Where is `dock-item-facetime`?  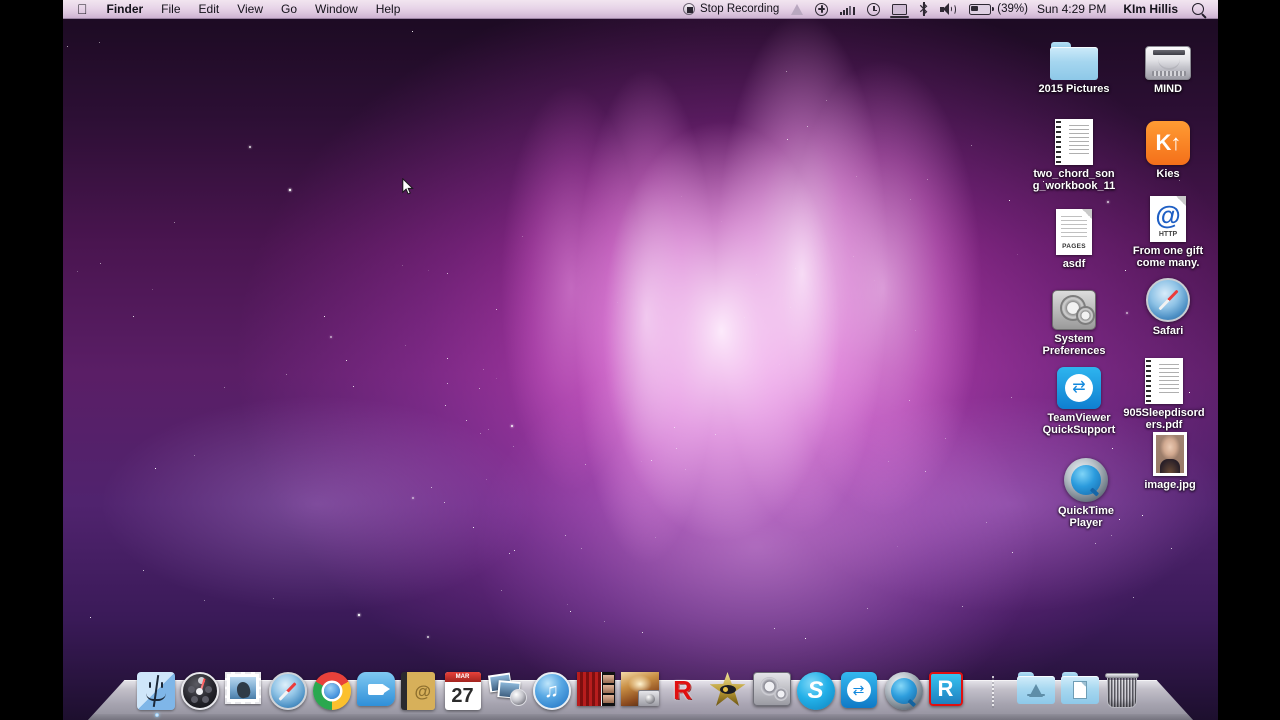 dock-item-facetime is located at coordinates (377, 688).